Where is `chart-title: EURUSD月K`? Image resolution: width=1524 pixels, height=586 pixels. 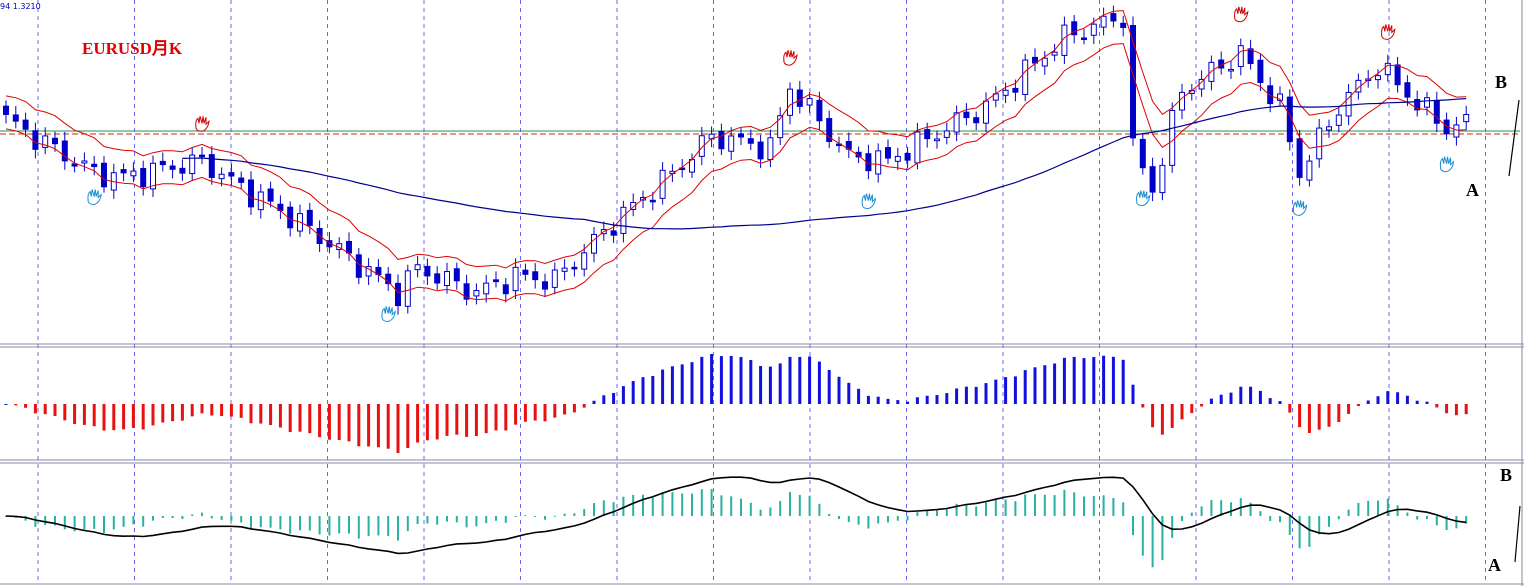
chart-title: EURUSD月K is located at coordinates (132, 48).